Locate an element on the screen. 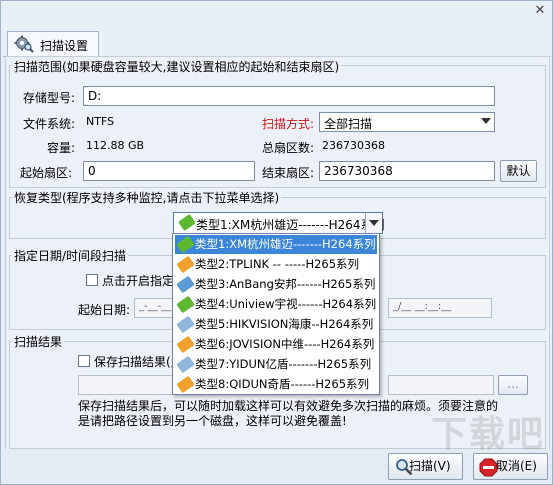 The image size is (553, 485). date-enable-checkbox is located at coordinates (92, 280).